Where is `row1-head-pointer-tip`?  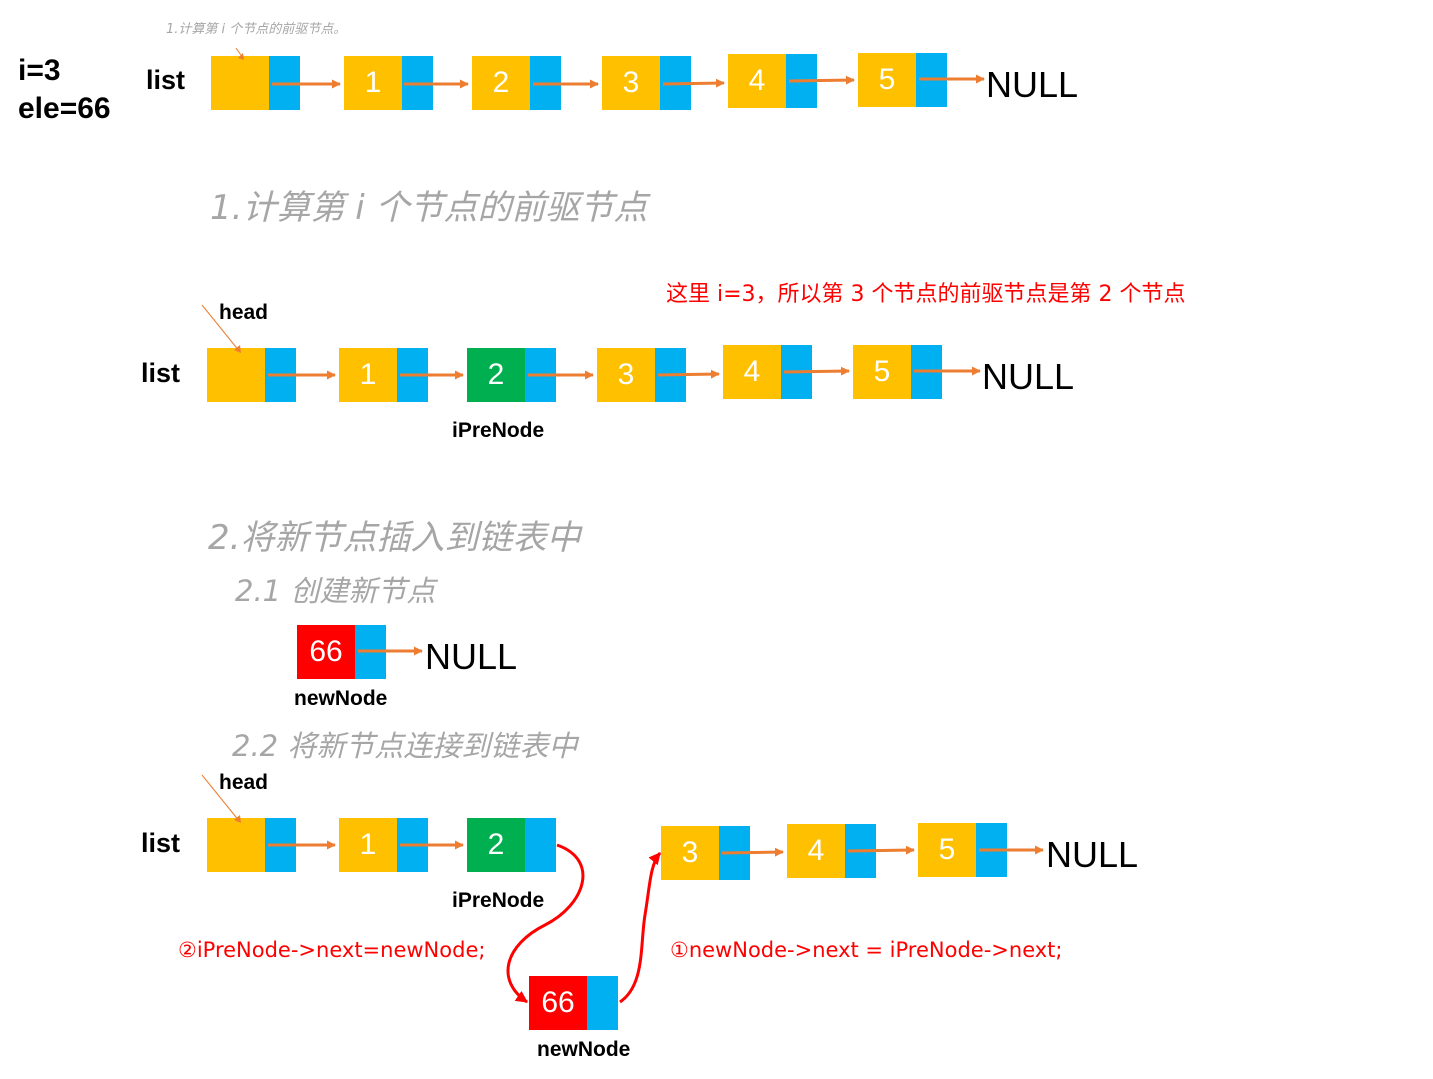 row1-head-pointer-tip is located at coordinates (241, 56).